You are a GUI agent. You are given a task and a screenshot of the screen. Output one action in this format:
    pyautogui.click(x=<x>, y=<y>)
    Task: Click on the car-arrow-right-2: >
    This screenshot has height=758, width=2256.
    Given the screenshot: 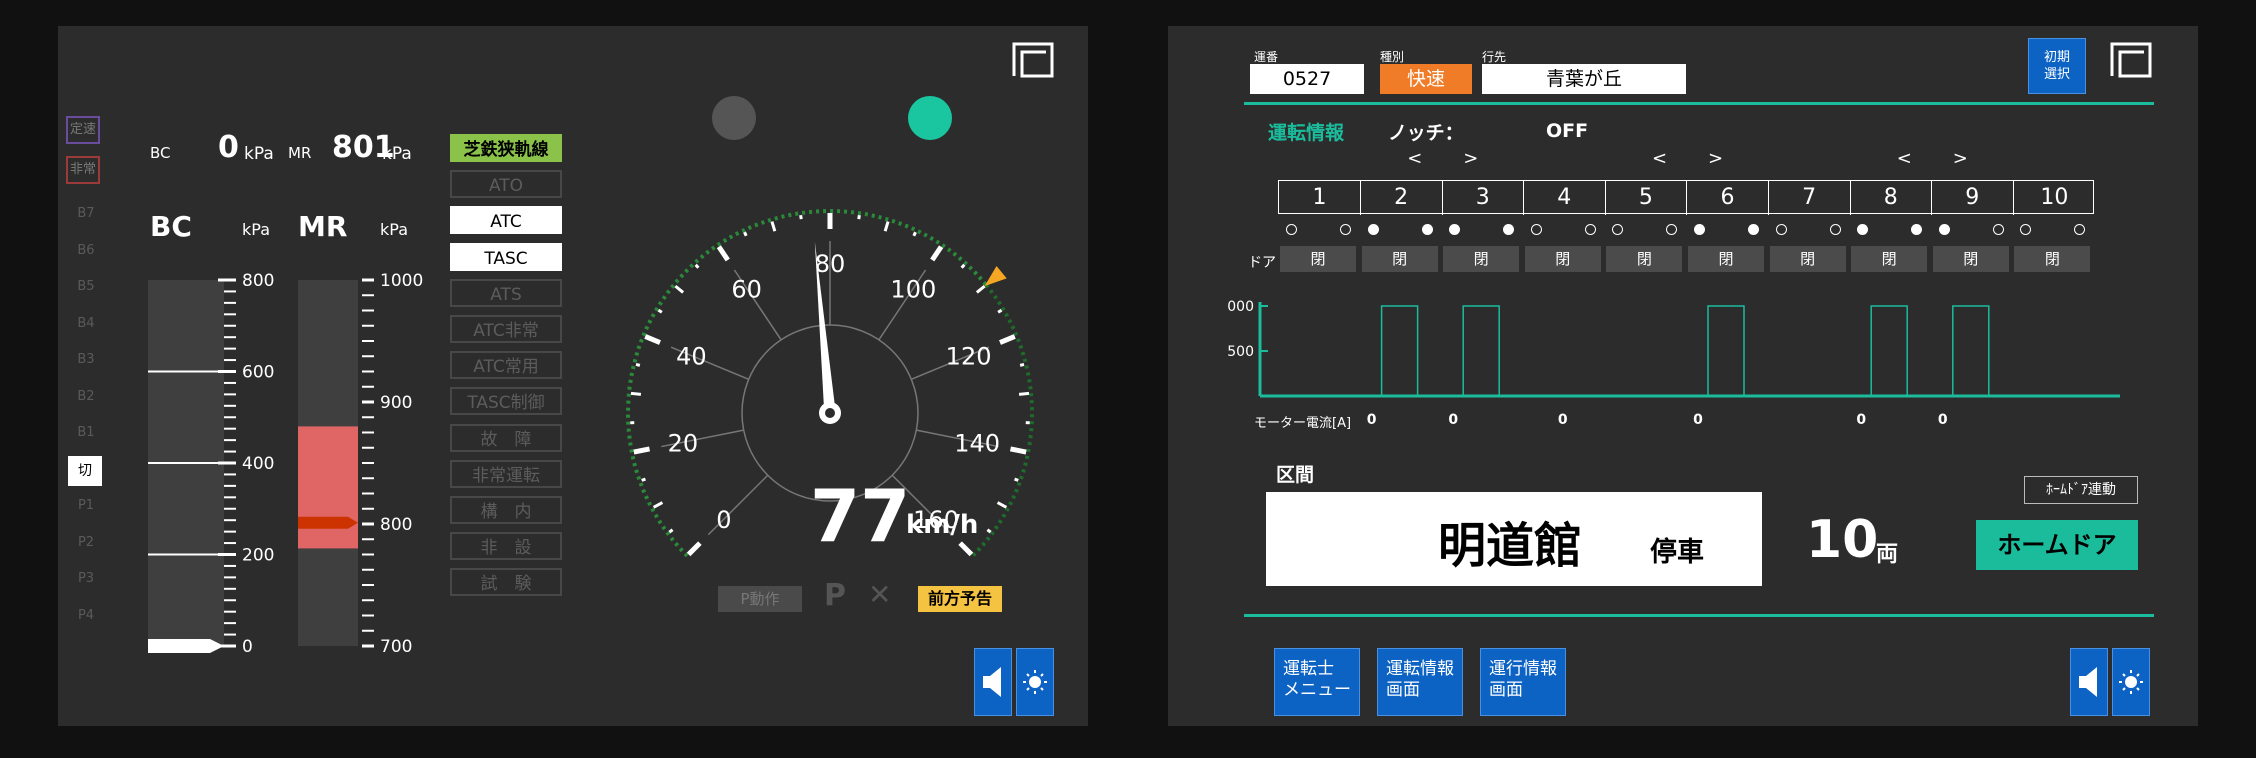 What is the action you would take?
    pyautogui.click(x=1960, y=158)
    